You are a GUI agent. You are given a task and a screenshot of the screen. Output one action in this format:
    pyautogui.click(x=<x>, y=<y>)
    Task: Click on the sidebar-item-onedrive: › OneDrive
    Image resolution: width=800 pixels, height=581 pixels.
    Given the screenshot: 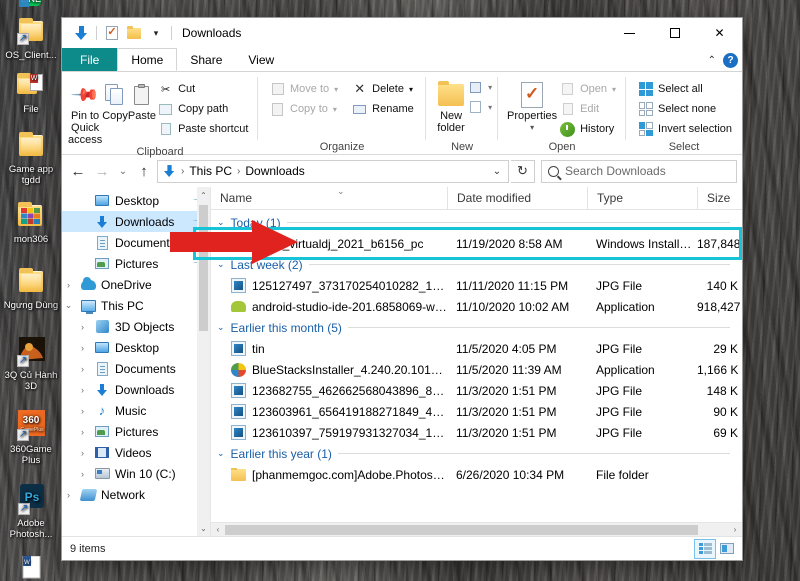 What is the action you would take?
    pyautogui.click(x=136, y=284)
    